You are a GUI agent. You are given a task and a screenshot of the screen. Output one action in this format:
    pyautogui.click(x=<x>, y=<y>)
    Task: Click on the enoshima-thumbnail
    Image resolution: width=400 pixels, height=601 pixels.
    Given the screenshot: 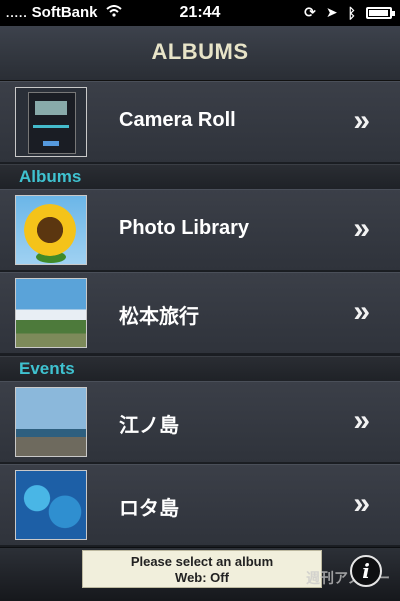 What is the action you would take?
    pyautogui.click(x=51, y=422)
    